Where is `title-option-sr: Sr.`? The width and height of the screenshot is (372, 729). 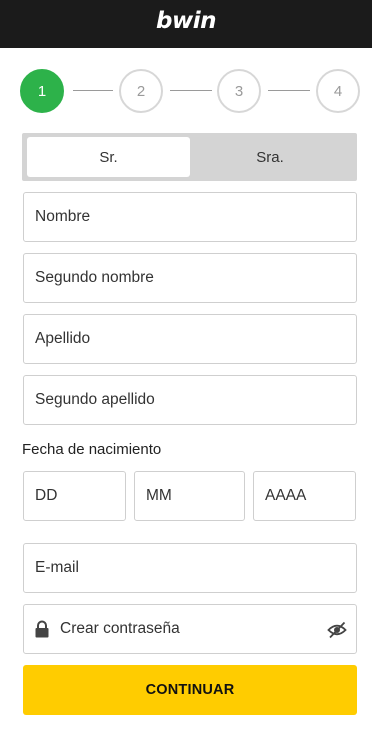 title-option-sr: Sr. is located at coordinates (108, 157).